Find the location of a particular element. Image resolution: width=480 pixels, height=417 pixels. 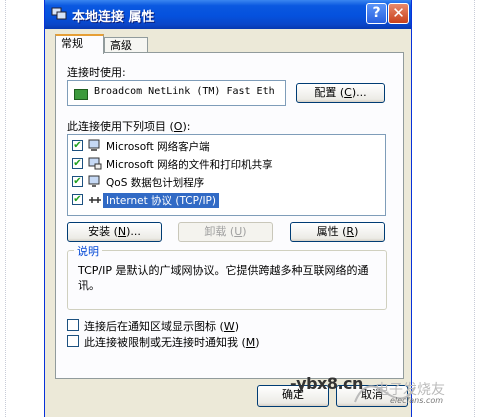

list-item: ✔ Microsoft 网络的文件和打印机共享 is located at coordinates (222, 164).